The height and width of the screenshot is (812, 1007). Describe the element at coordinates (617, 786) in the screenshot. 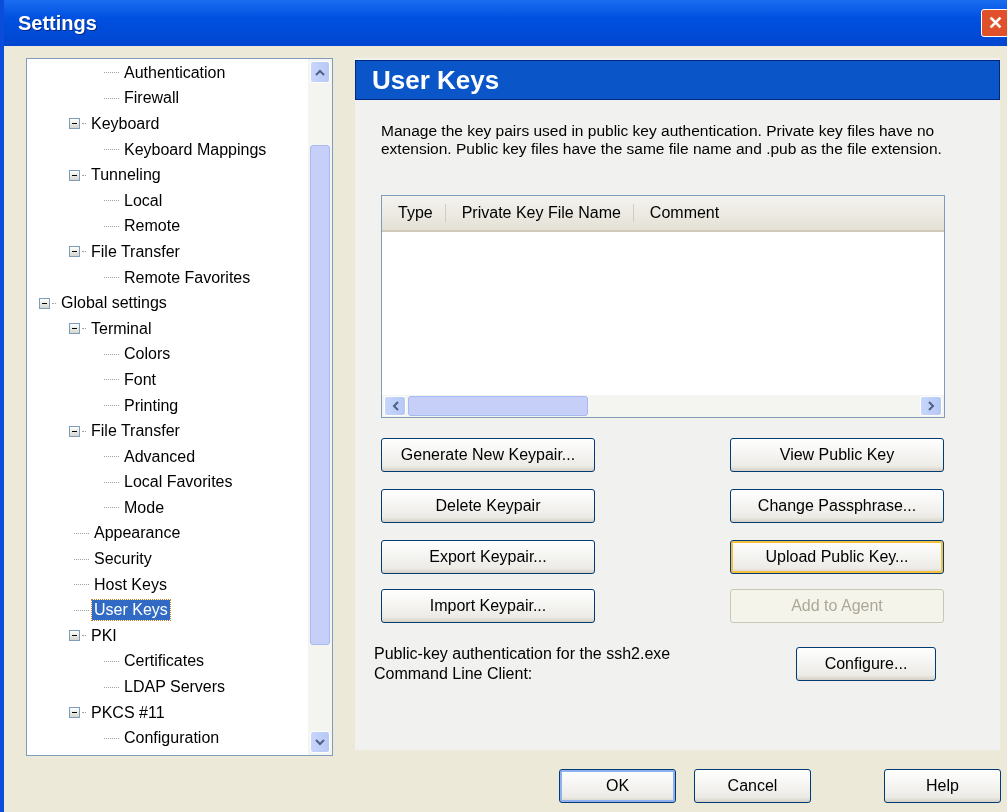

I see `dialog-button: OK` at that location.